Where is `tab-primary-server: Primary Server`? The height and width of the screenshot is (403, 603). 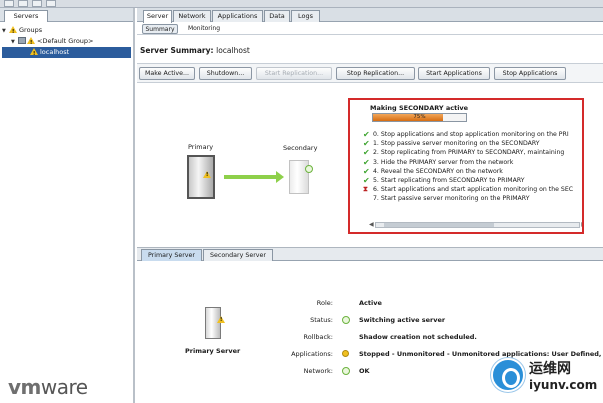 tab-primary-server: Primary Server is located at coordinates (171, 255).